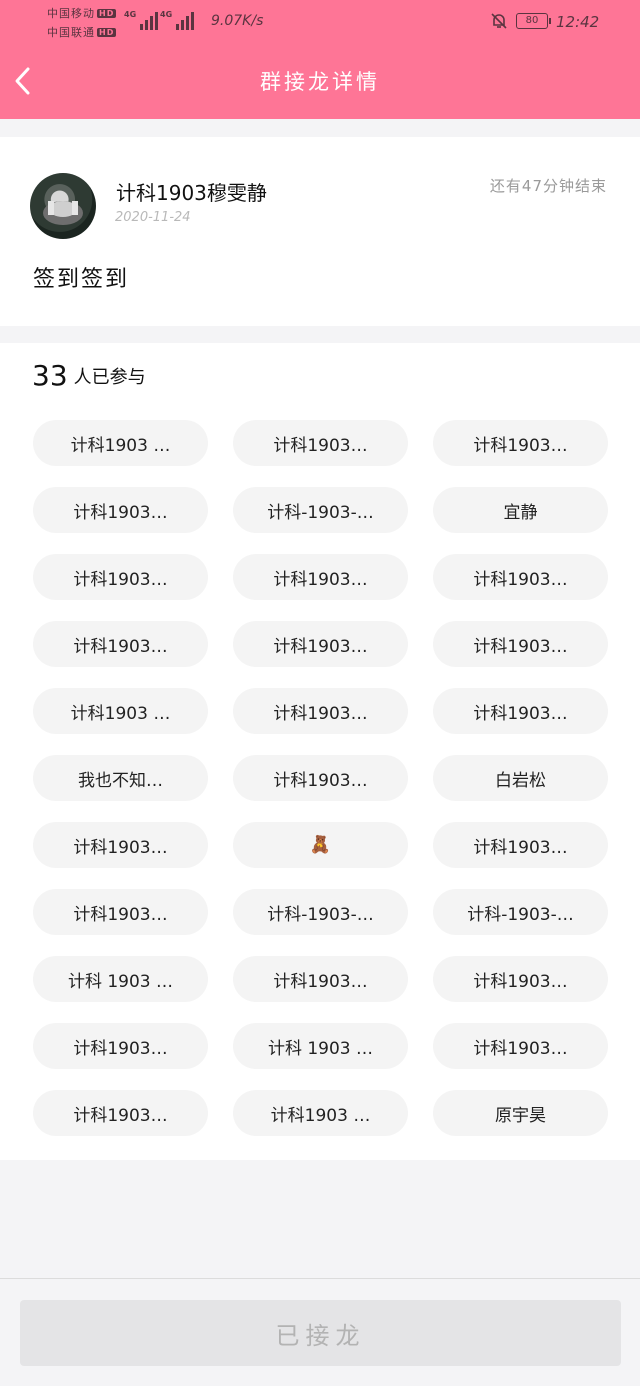  Describe the element at coordinates (320, 23) in the screenshot. I see `status-bar: 中国移动 HD 中国联通 HD 4G 4G 9.07K/s 80 12:42` at that location.